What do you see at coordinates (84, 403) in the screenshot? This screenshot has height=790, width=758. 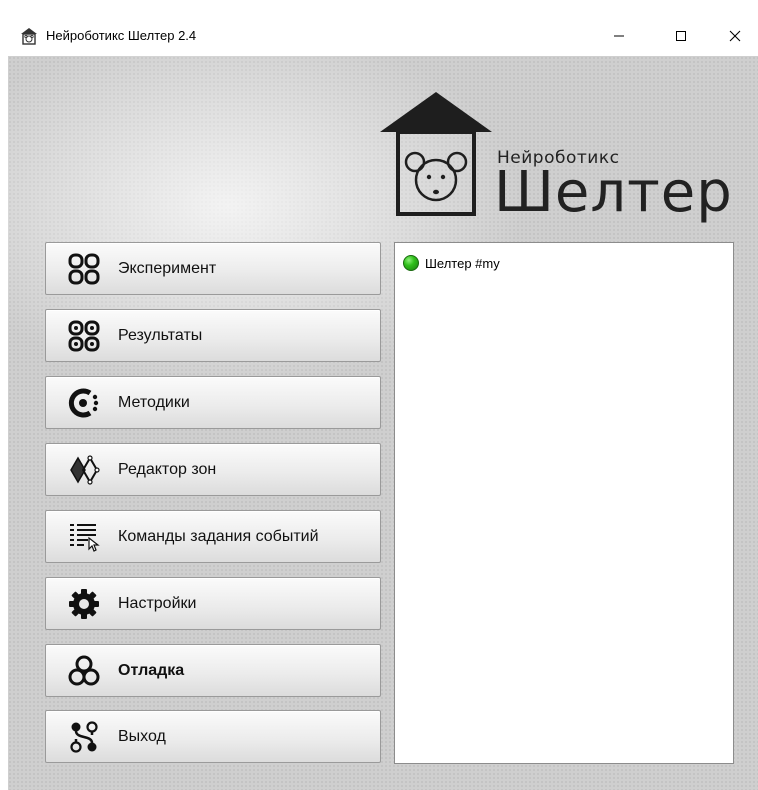 I see `methods-icon` at bounding box center [84, 403].